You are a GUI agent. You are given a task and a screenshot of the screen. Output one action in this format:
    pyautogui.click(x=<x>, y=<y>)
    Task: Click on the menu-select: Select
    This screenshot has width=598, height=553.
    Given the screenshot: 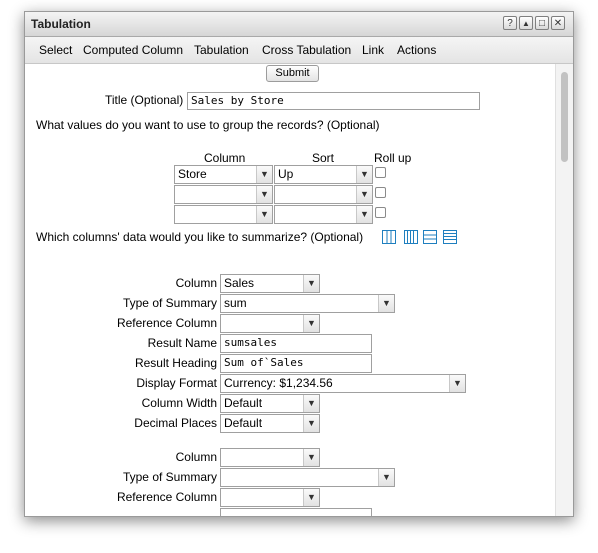 What is the action you would take?
    pyautogui.click(x=55, y=50)
    